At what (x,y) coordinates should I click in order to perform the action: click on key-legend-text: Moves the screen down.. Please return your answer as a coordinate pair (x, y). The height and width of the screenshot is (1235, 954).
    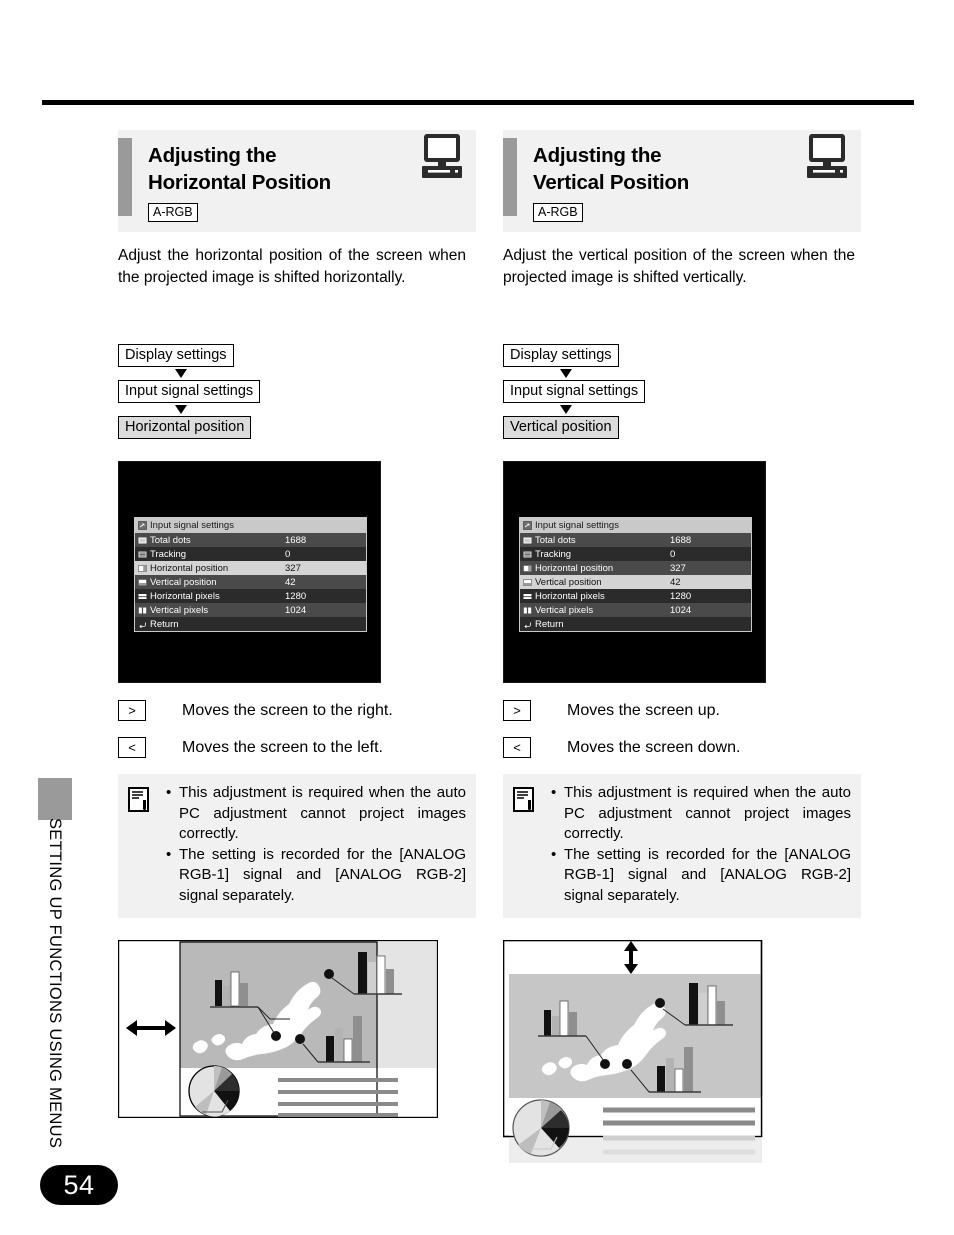
    Looking at the image, I should click on (654, 747).